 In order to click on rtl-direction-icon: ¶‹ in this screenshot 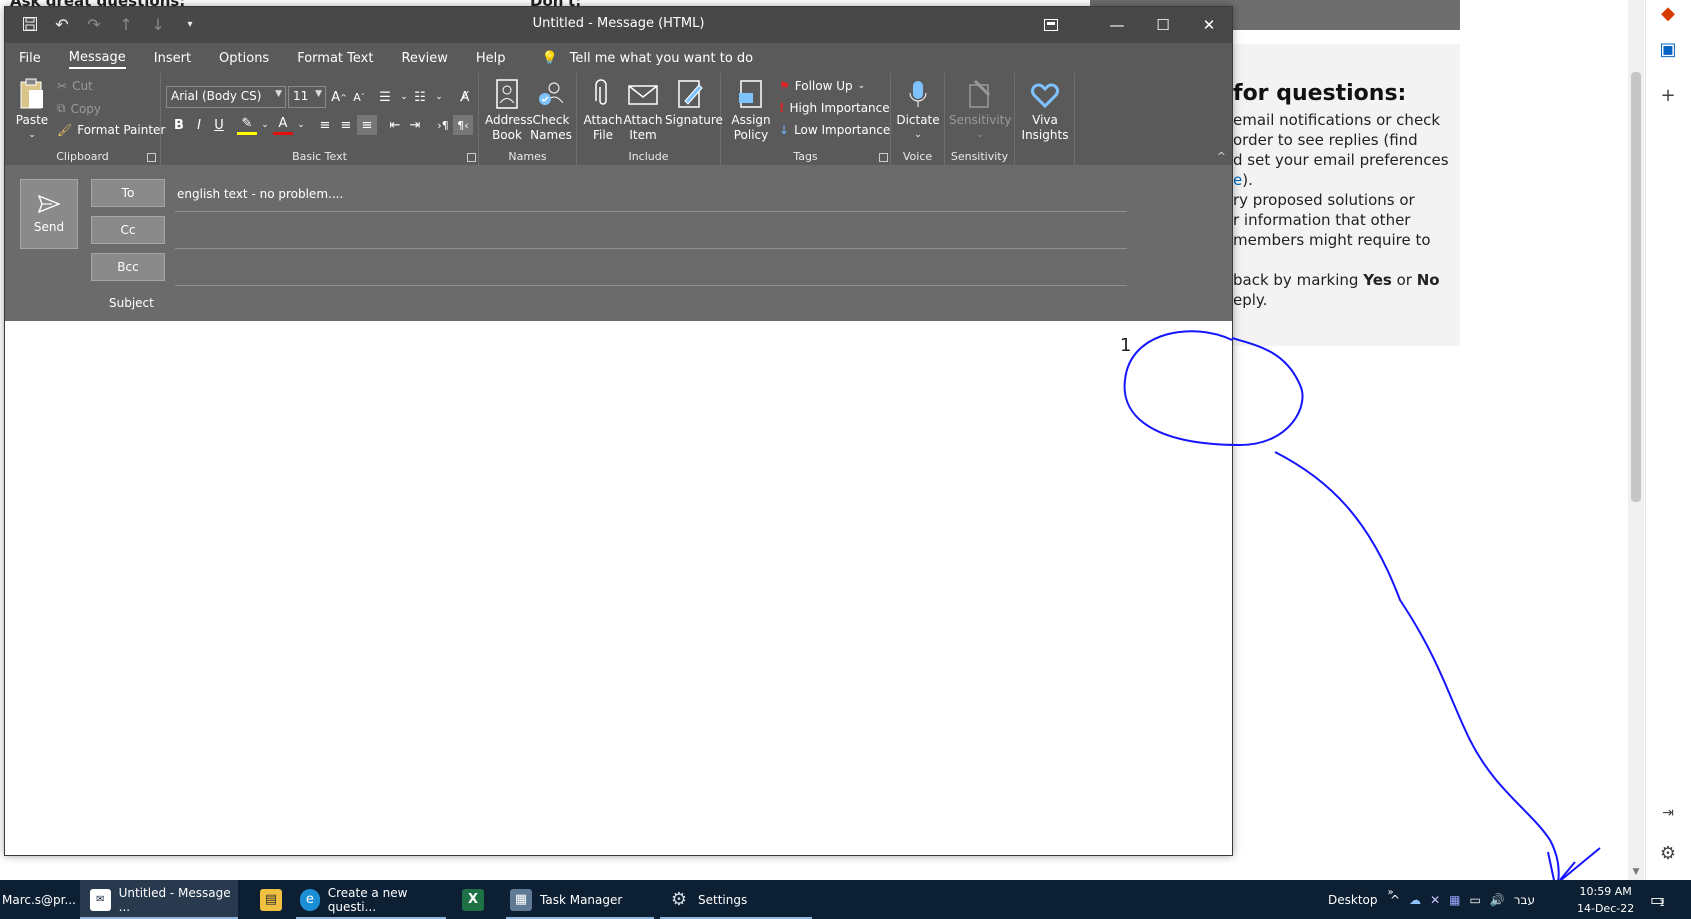, I will do `click(463, 125)`.